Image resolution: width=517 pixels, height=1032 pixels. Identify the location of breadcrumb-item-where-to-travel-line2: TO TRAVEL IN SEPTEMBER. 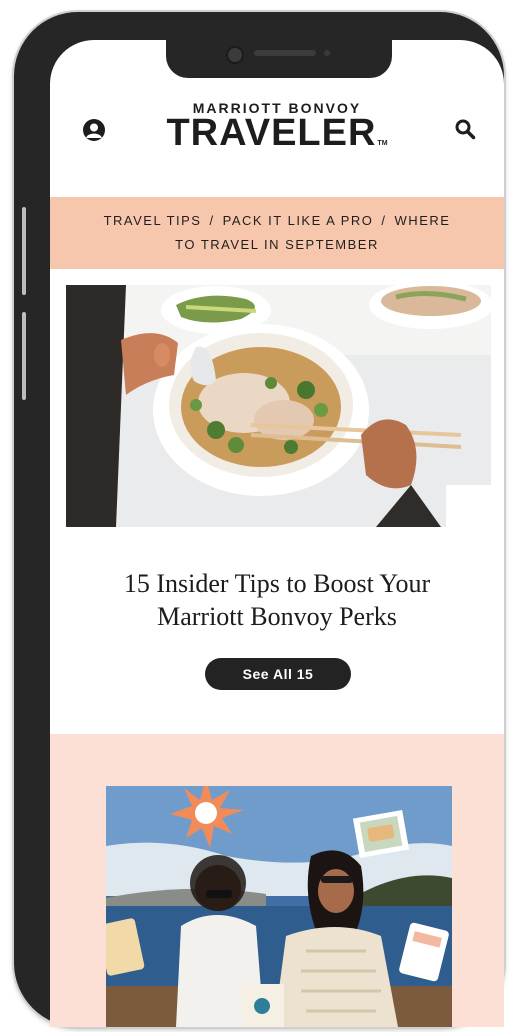
(277, 244).